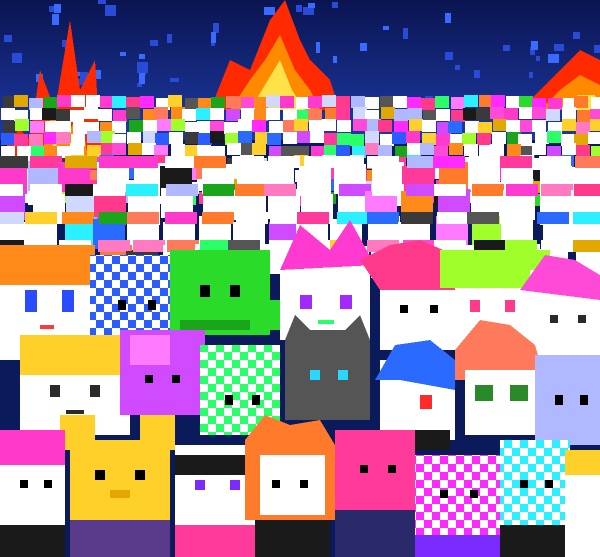 This screenshot has width=600, height=557. What do you see at coordinates (162, 372) in the screenshot?
I see `purple-blob` at bounding box center [162, 372].